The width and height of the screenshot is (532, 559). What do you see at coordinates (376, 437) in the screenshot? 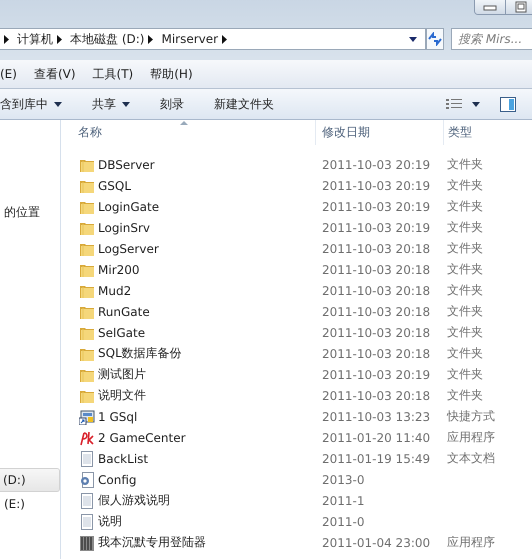
I see `modified-date: 2011-01-20 11:40` at bounding box center [376, 437].